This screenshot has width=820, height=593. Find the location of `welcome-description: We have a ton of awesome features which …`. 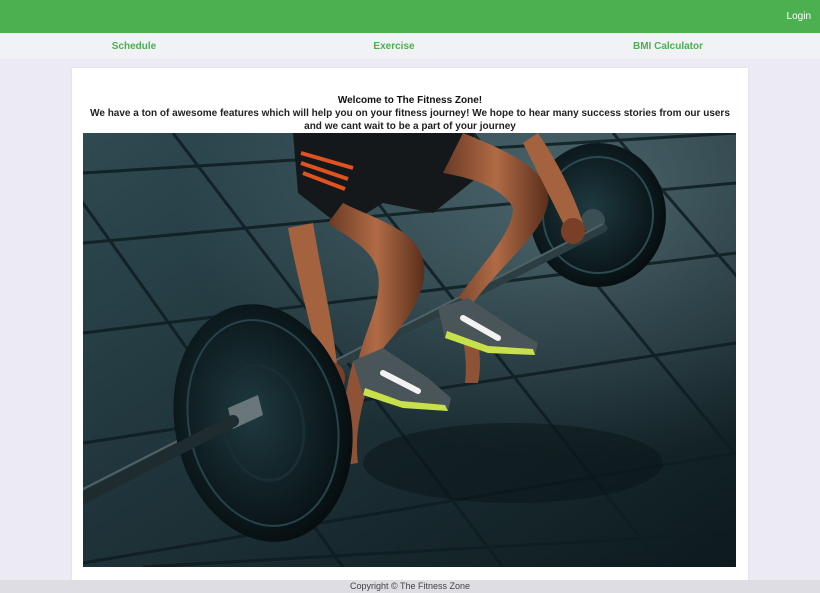

welcome-description: We have a ton of awesome features which … is located at coordinates (410, 120).